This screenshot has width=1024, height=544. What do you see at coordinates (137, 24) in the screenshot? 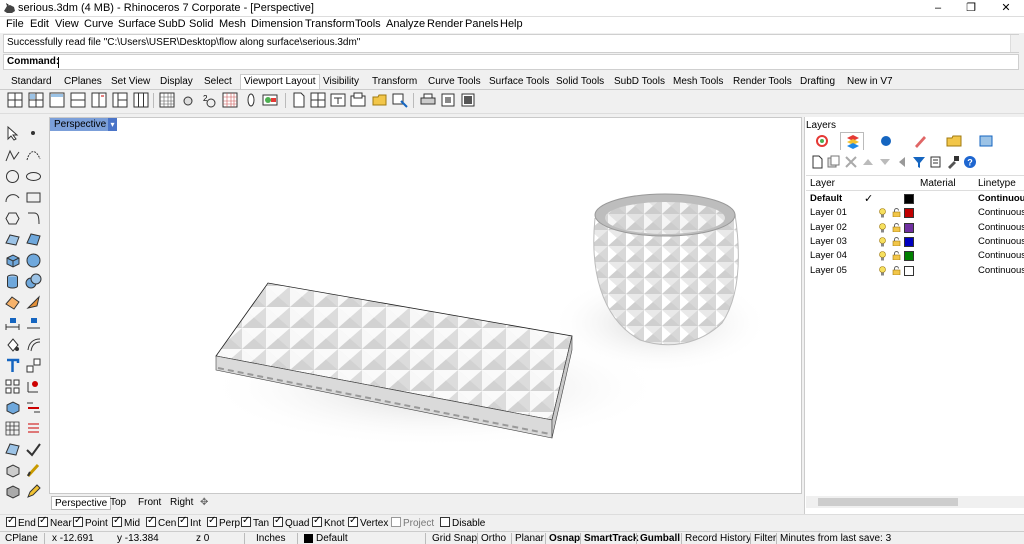
I see `menu-surface: Surface` at bounding box center [137, 24].